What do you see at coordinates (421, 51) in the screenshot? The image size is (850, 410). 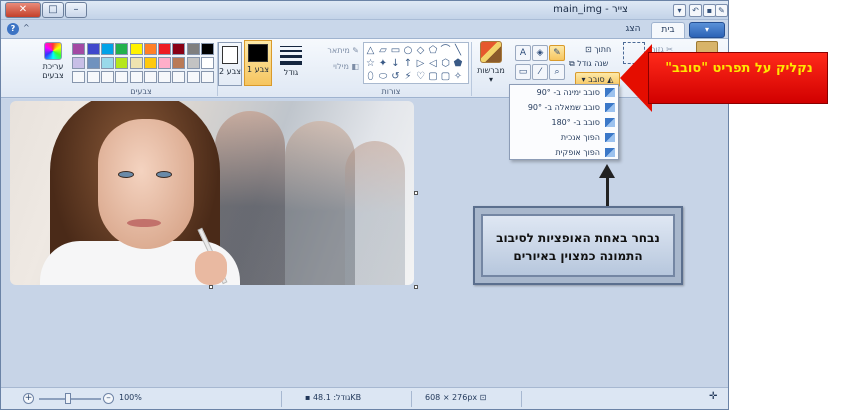 I see `diamond-icon: ◇` at bounding box center [421, 51].